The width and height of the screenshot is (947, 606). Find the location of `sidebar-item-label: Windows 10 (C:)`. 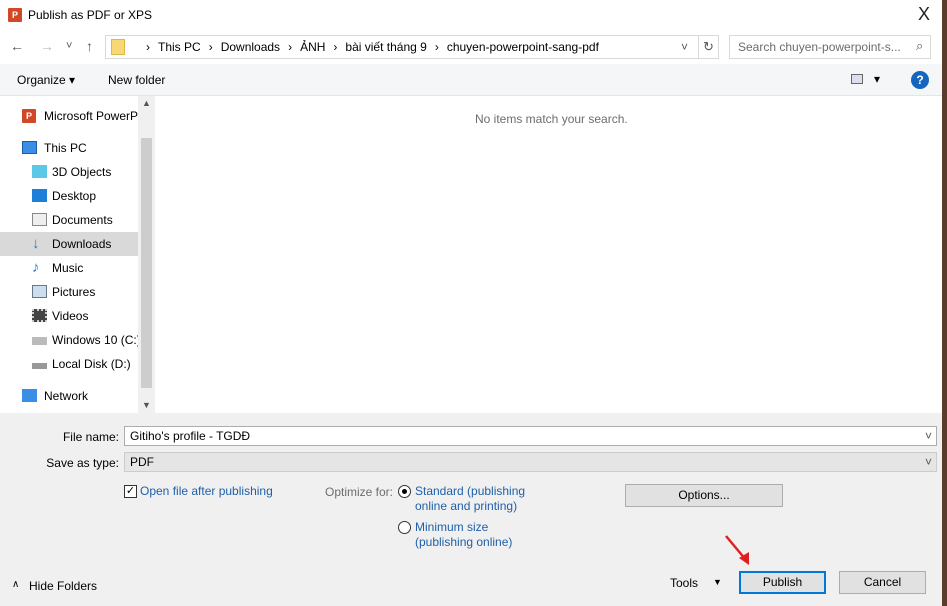

sidebar-item-label: Windows 10 (C:) is located at coordinates (95, 340).